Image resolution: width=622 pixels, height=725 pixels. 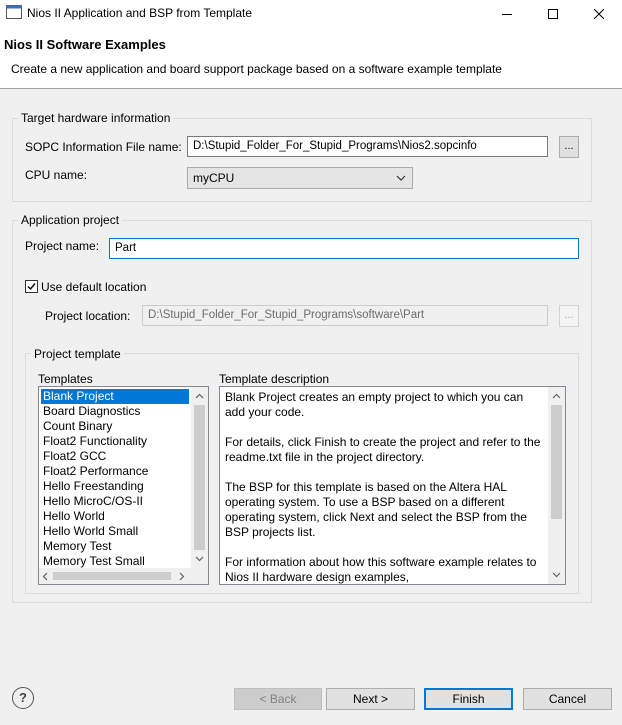 What do you see at coordinates (115, 501) in the screenshot?
I see `template-list-item: Hello MicroC/OS-II` at bounding box center [115, 501].